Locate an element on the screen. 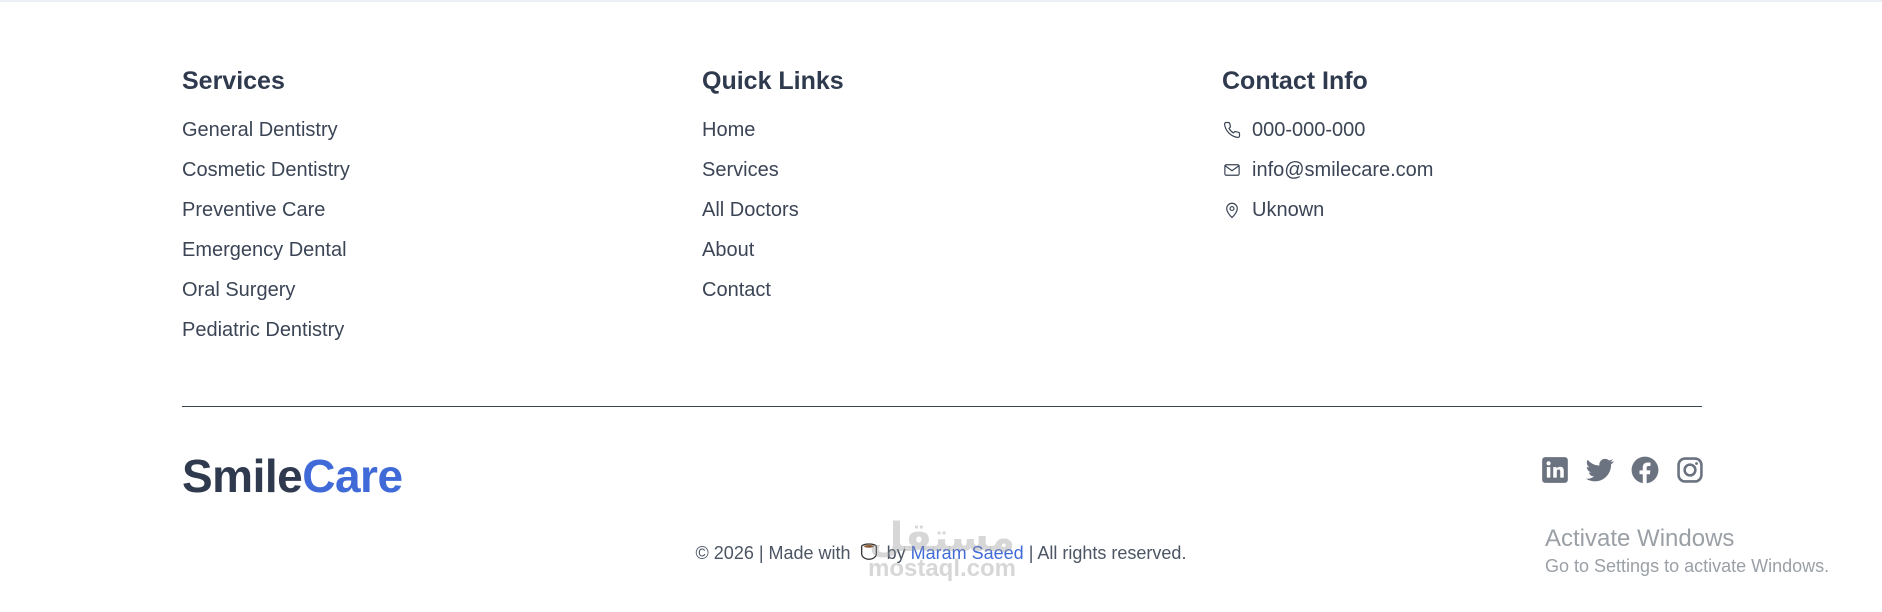 This screenshot has width=1882, height=612. facebook-icon is located at coordinates (1645, 470).